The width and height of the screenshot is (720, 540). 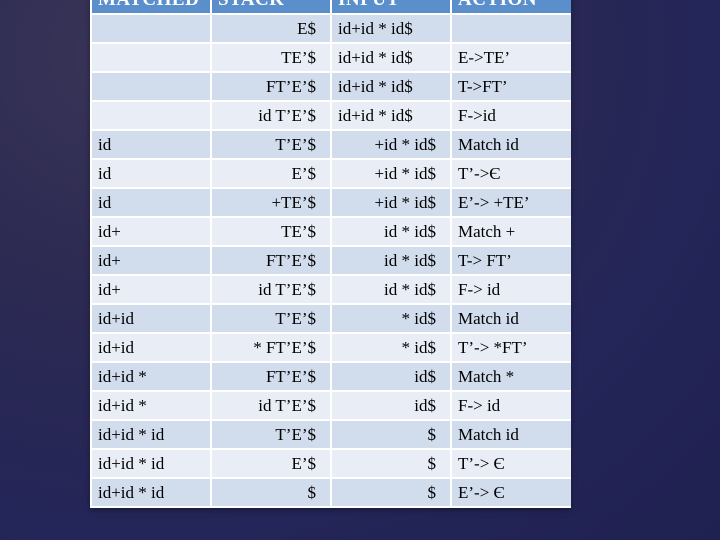 I want to click on cell-action: T’-> *FT’, so click(x=511, y=347).